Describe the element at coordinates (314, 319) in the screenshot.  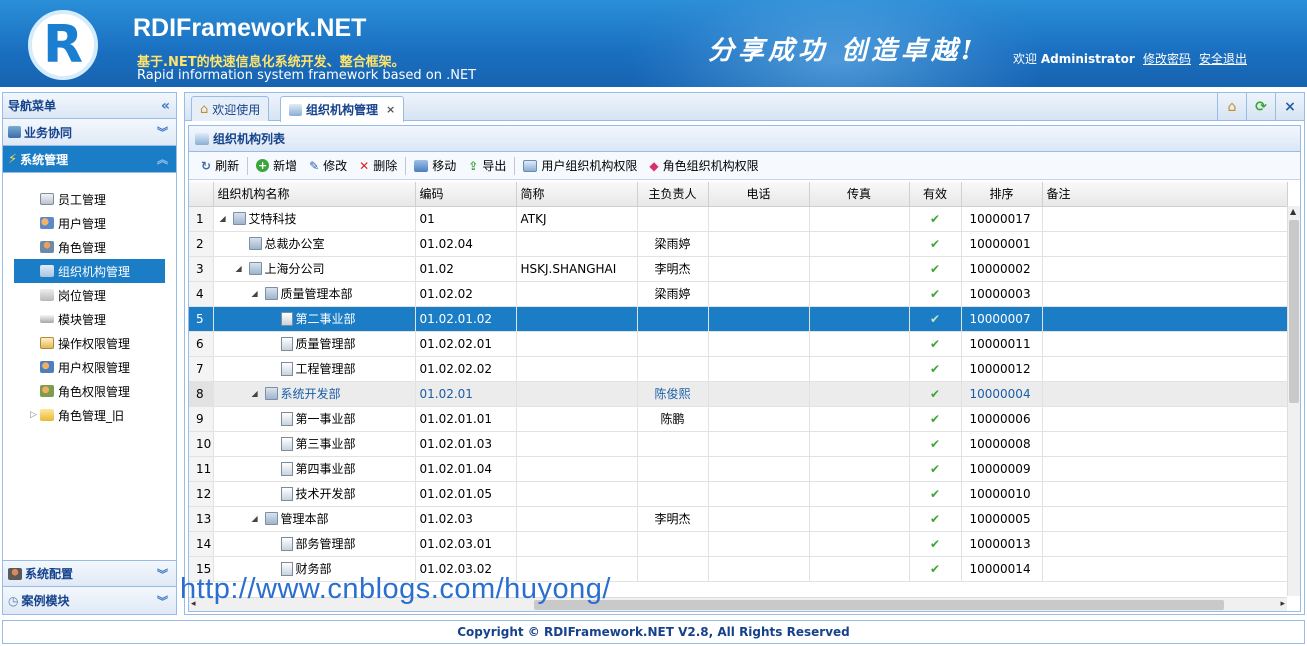
I see `org-name-cell: 第二事业部` at that location.